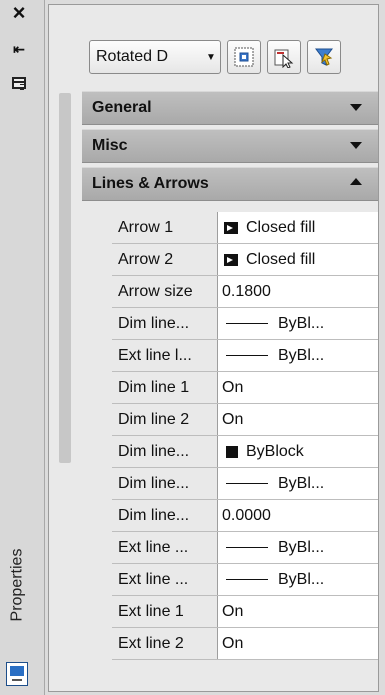  What do you see at coordinates (22, 347) in the screenshot?
I see `palette-title-bar: × ⇤ Properties` at bounding box center [22, 347].